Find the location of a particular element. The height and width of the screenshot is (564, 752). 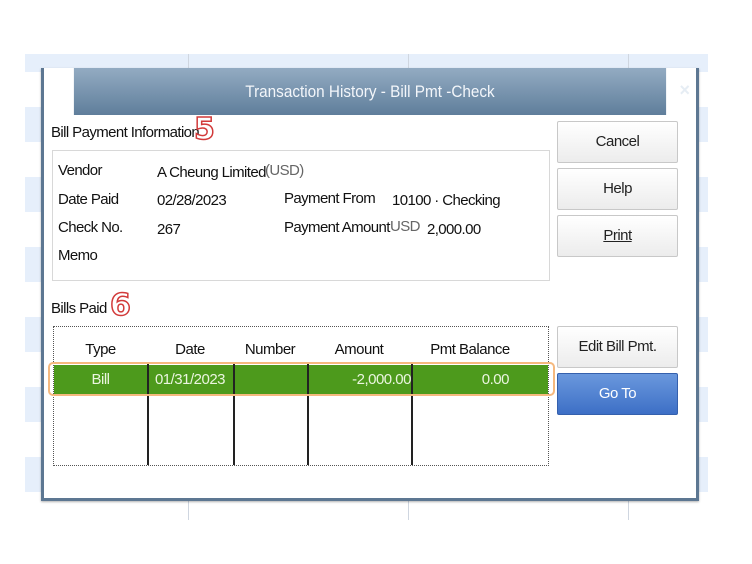

close-icon: × is located at coordinates (684, 90).